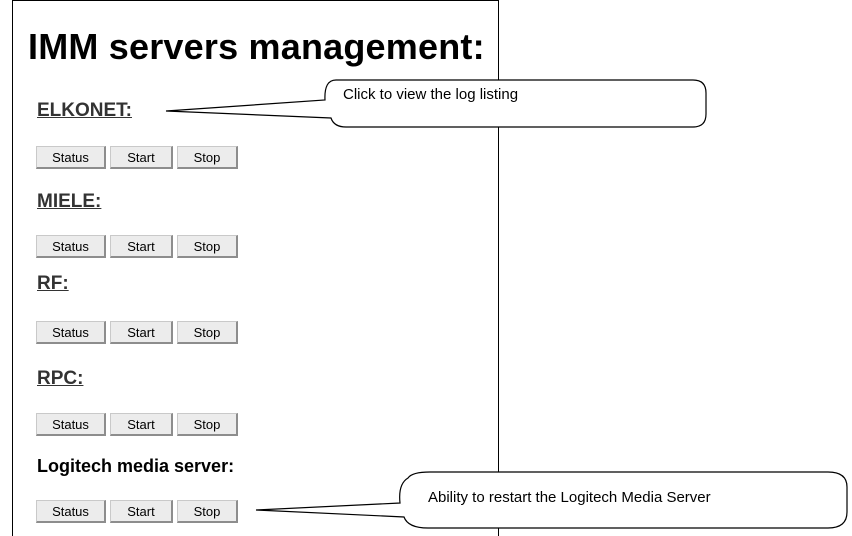 The image size is (852, 536). Describe the element at coordinates (431, 94) in the screenshot. I see `log-callout-text: Click to view the log listing` at that location.